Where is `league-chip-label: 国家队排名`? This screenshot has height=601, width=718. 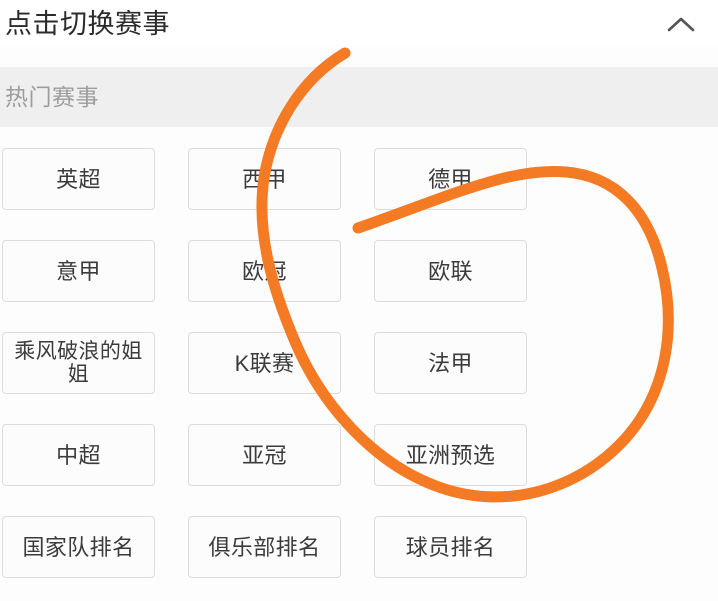
league-chip-label: 国家队排名 is located at coordinates (78, 547).